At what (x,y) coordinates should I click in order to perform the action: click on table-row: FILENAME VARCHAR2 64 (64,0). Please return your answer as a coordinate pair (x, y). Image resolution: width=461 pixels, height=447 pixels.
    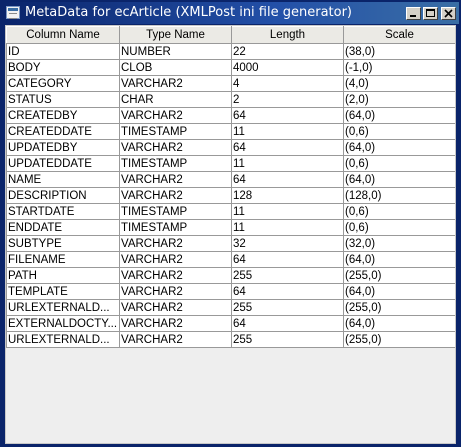
    Looking at the image, I should click on (230, 259).